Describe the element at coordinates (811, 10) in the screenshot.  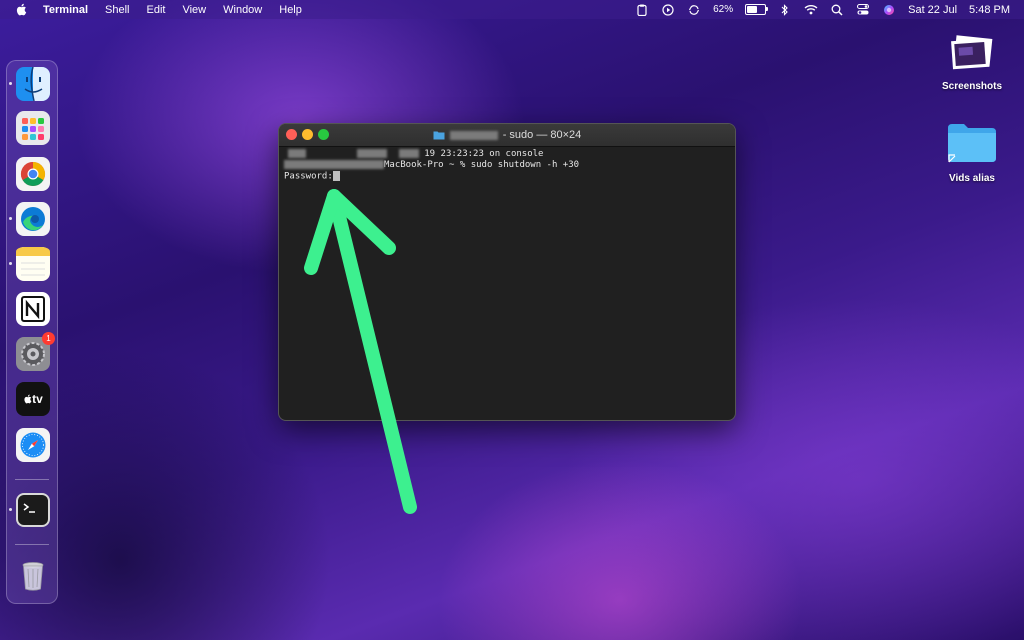
I see `wifi-icon` at that location.